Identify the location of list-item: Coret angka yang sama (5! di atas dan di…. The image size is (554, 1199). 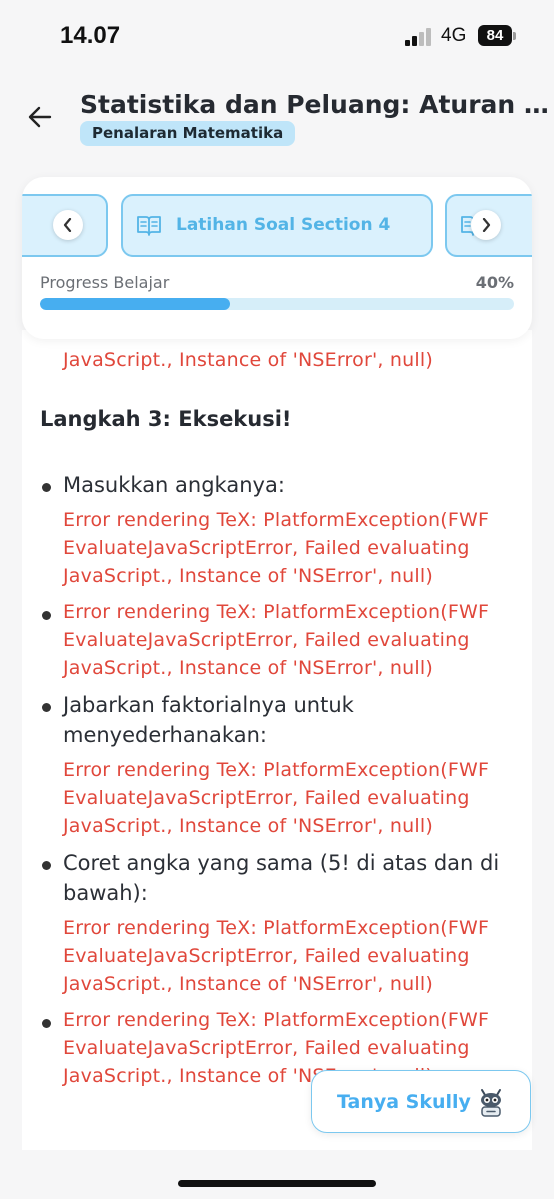
(280, 923).